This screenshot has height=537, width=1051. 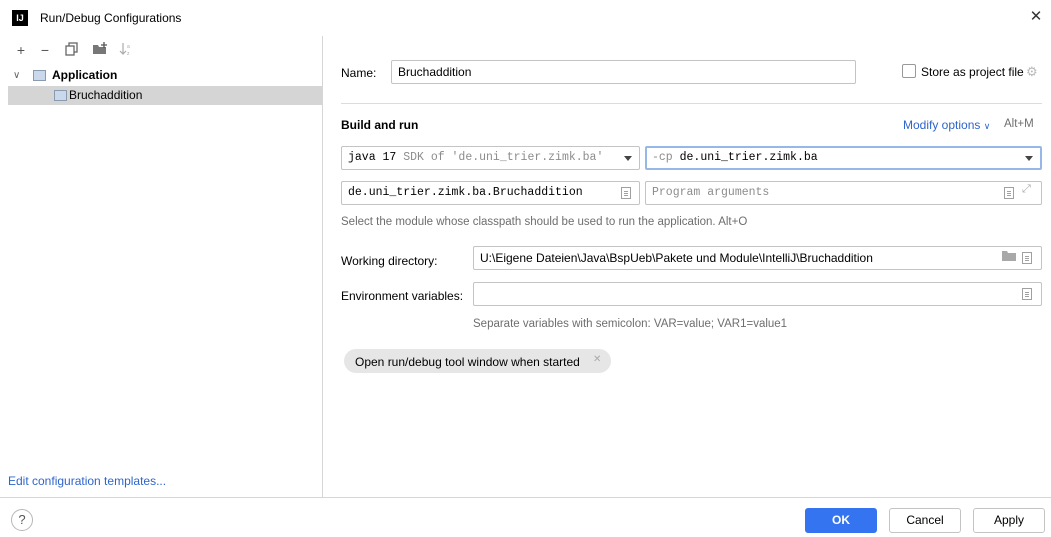 What do you see at coordinates (843, 193) in the screenshot?
I see `program-arguments-field: Program arguments` at bounding box center [843, 193].